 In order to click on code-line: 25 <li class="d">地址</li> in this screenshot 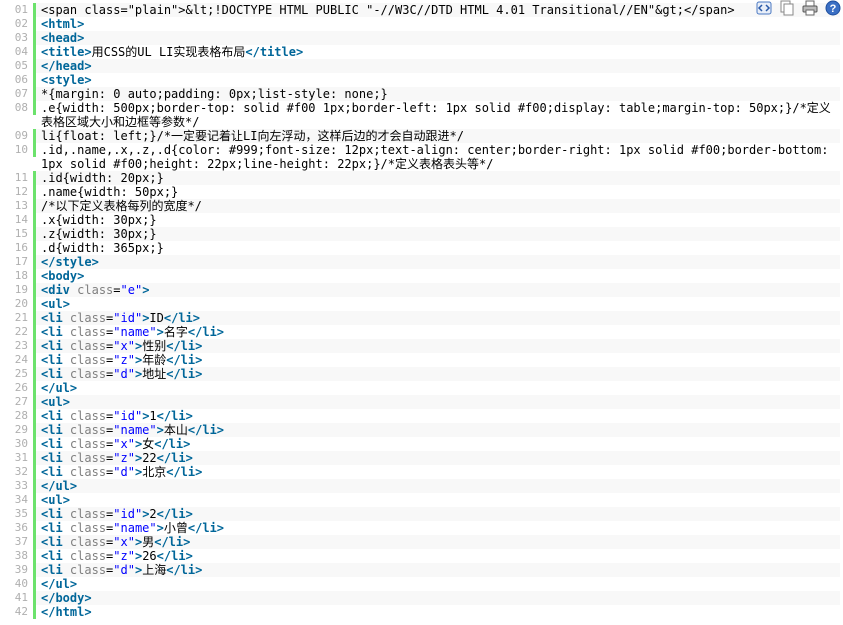, I will do `click(422, 374)`.